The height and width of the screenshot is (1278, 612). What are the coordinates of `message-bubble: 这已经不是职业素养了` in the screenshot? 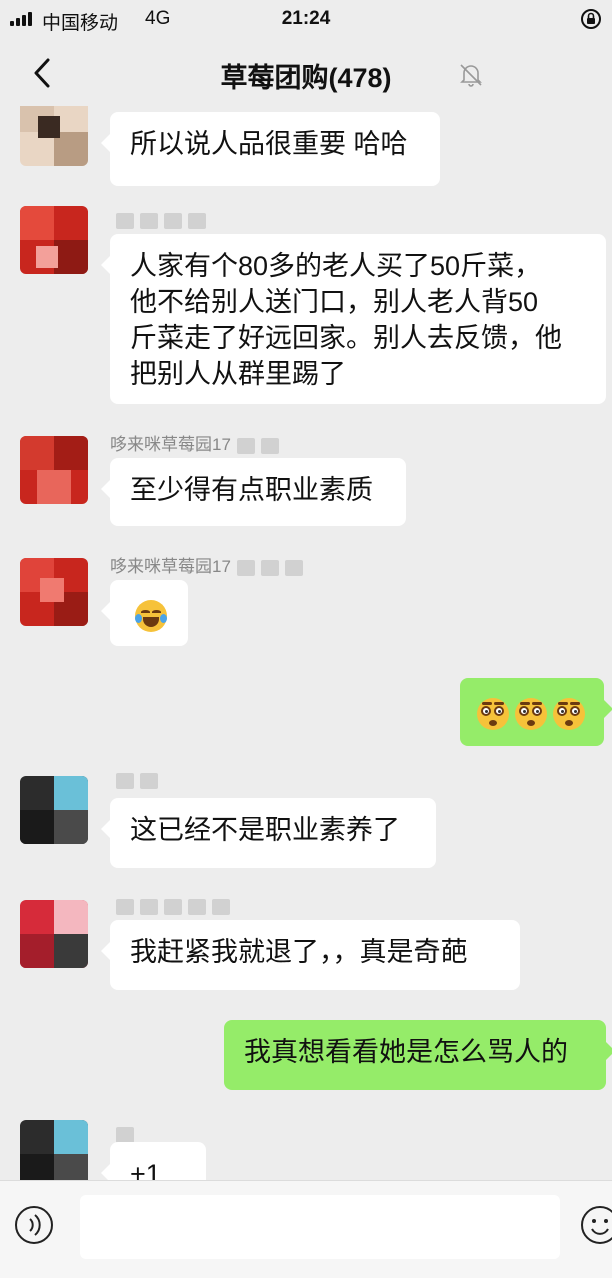 It's located at (268, 833).